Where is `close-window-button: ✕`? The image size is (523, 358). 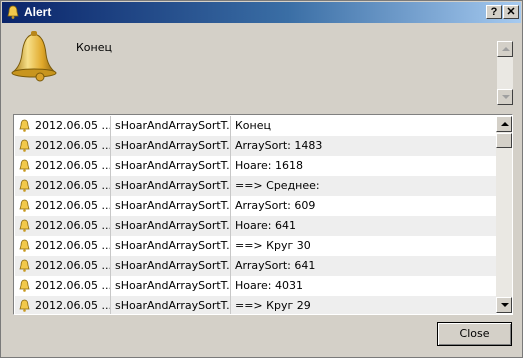
close-window-button: ✕ is located at coordinates (511, 12).